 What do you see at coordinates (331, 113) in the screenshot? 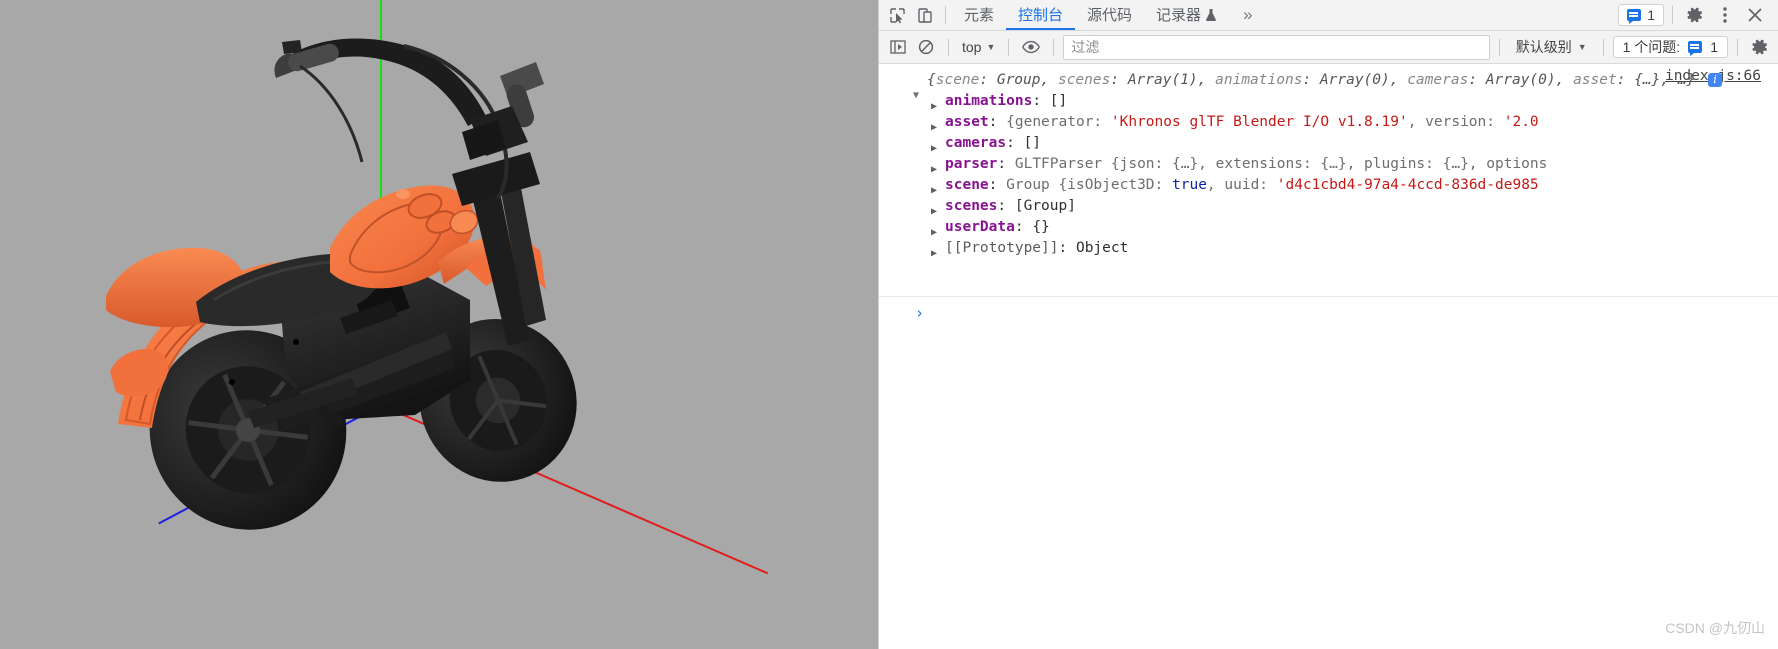
I see `clutch-cable` at bounding box center [331, 113].